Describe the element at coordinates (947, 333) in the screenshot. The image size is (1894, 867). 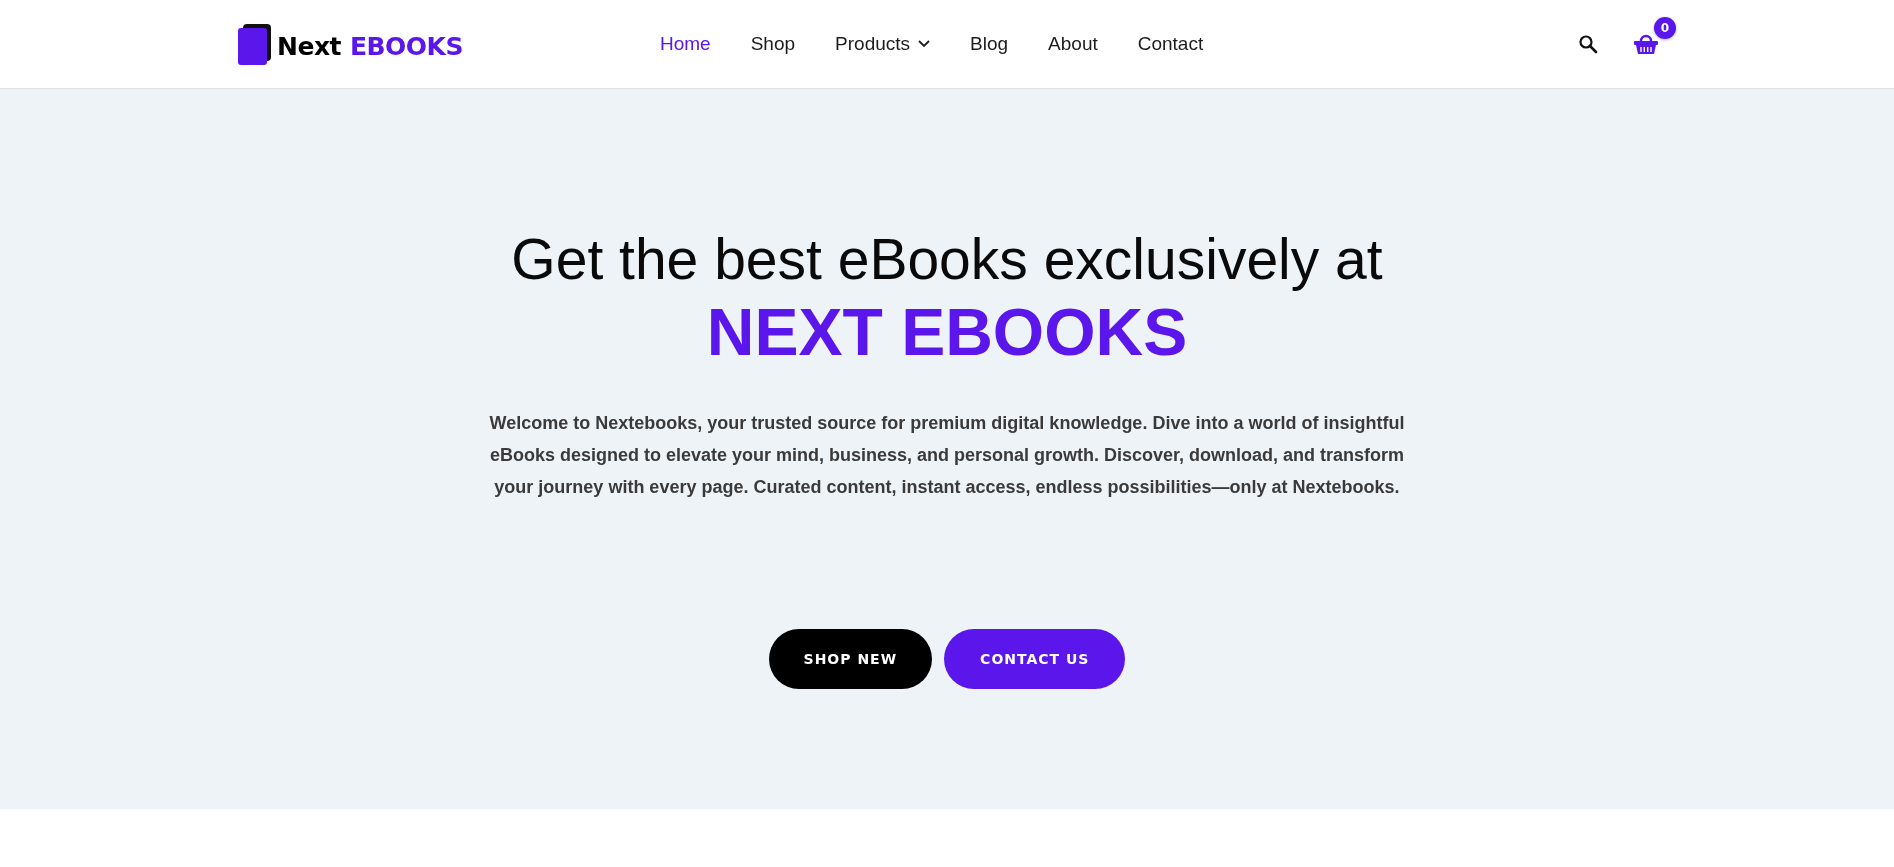
I see `hero-brand-heading: NEXT EBOOKS` at that location.